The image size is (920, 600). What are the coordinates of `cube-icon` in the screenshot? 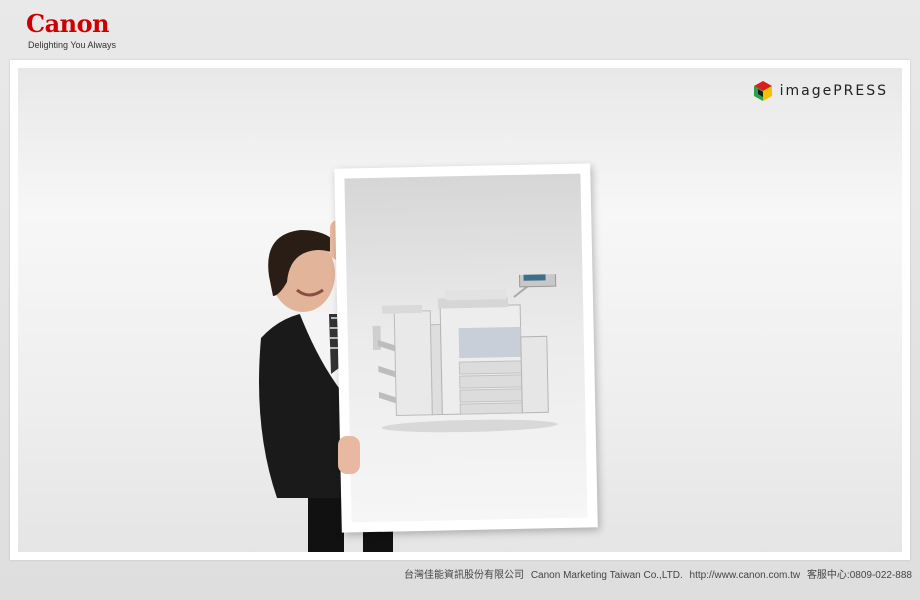 It's located at (762, 91).